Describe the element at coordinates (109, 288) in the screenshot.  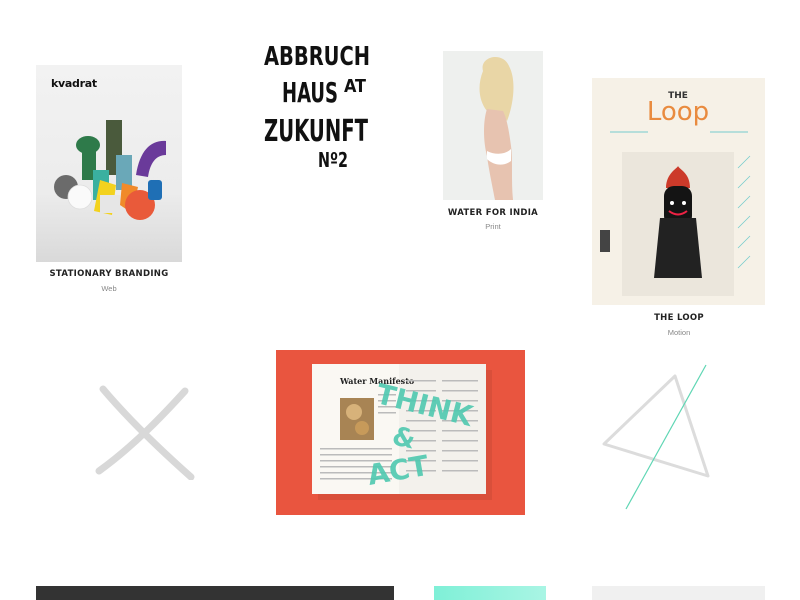
I see `project-category: Web` at that location.